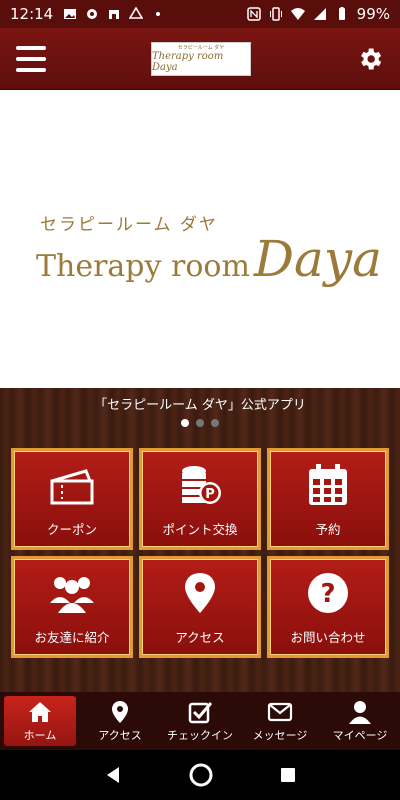 The image size is (400, 800). I want to click on svg-text: P, so click(210, 494).